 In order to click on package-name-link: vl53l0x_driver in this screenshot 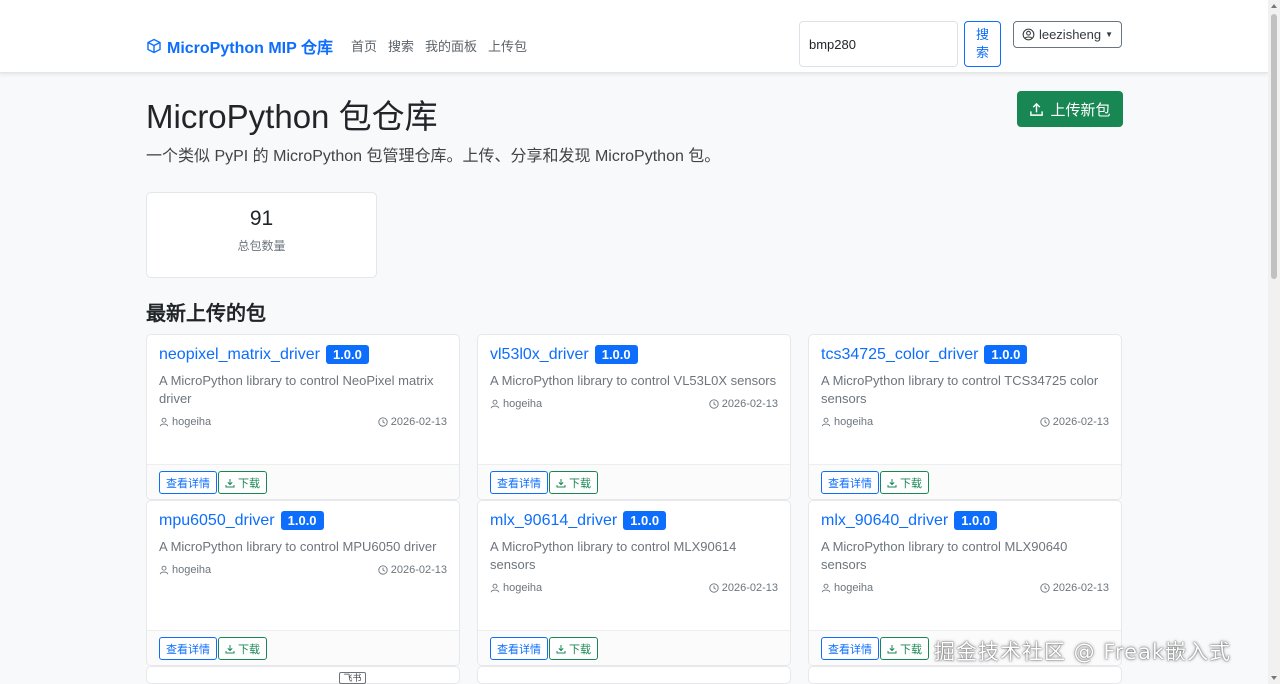, I will do `click(539, 355)`.